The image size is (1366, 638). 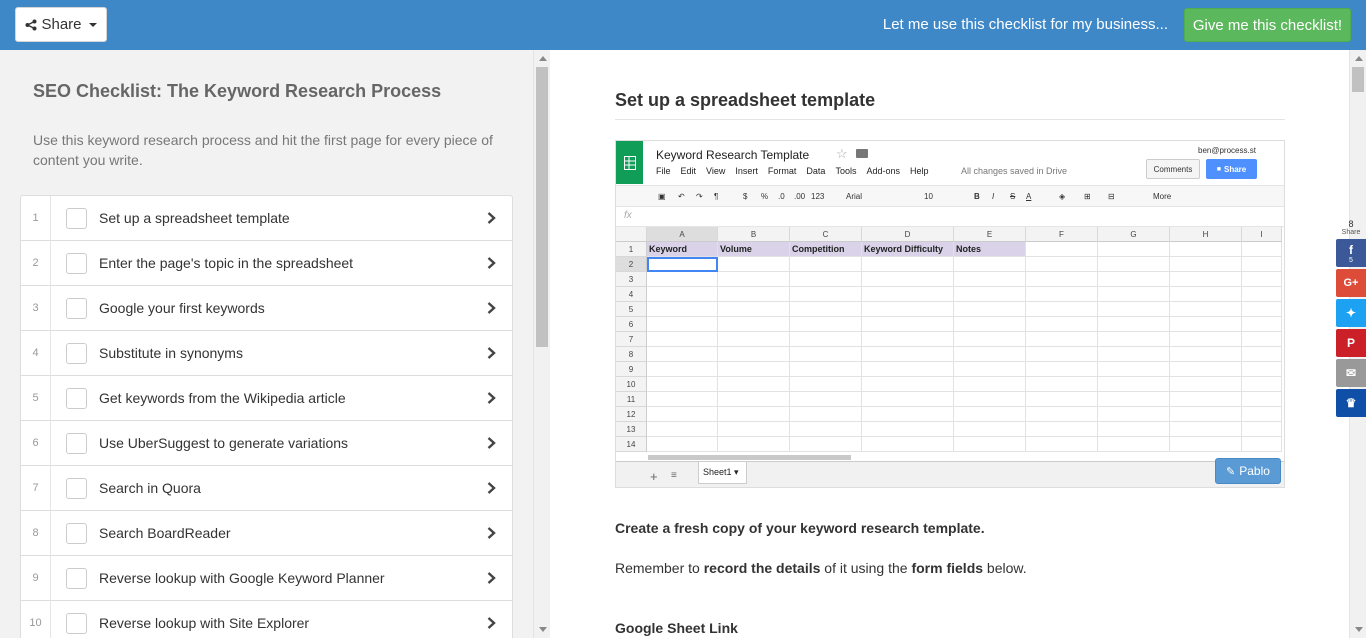 What do you see at coordinates (631, 249) in the screenshot?
I see `row-header: 1` at bounding box center [631, 249].